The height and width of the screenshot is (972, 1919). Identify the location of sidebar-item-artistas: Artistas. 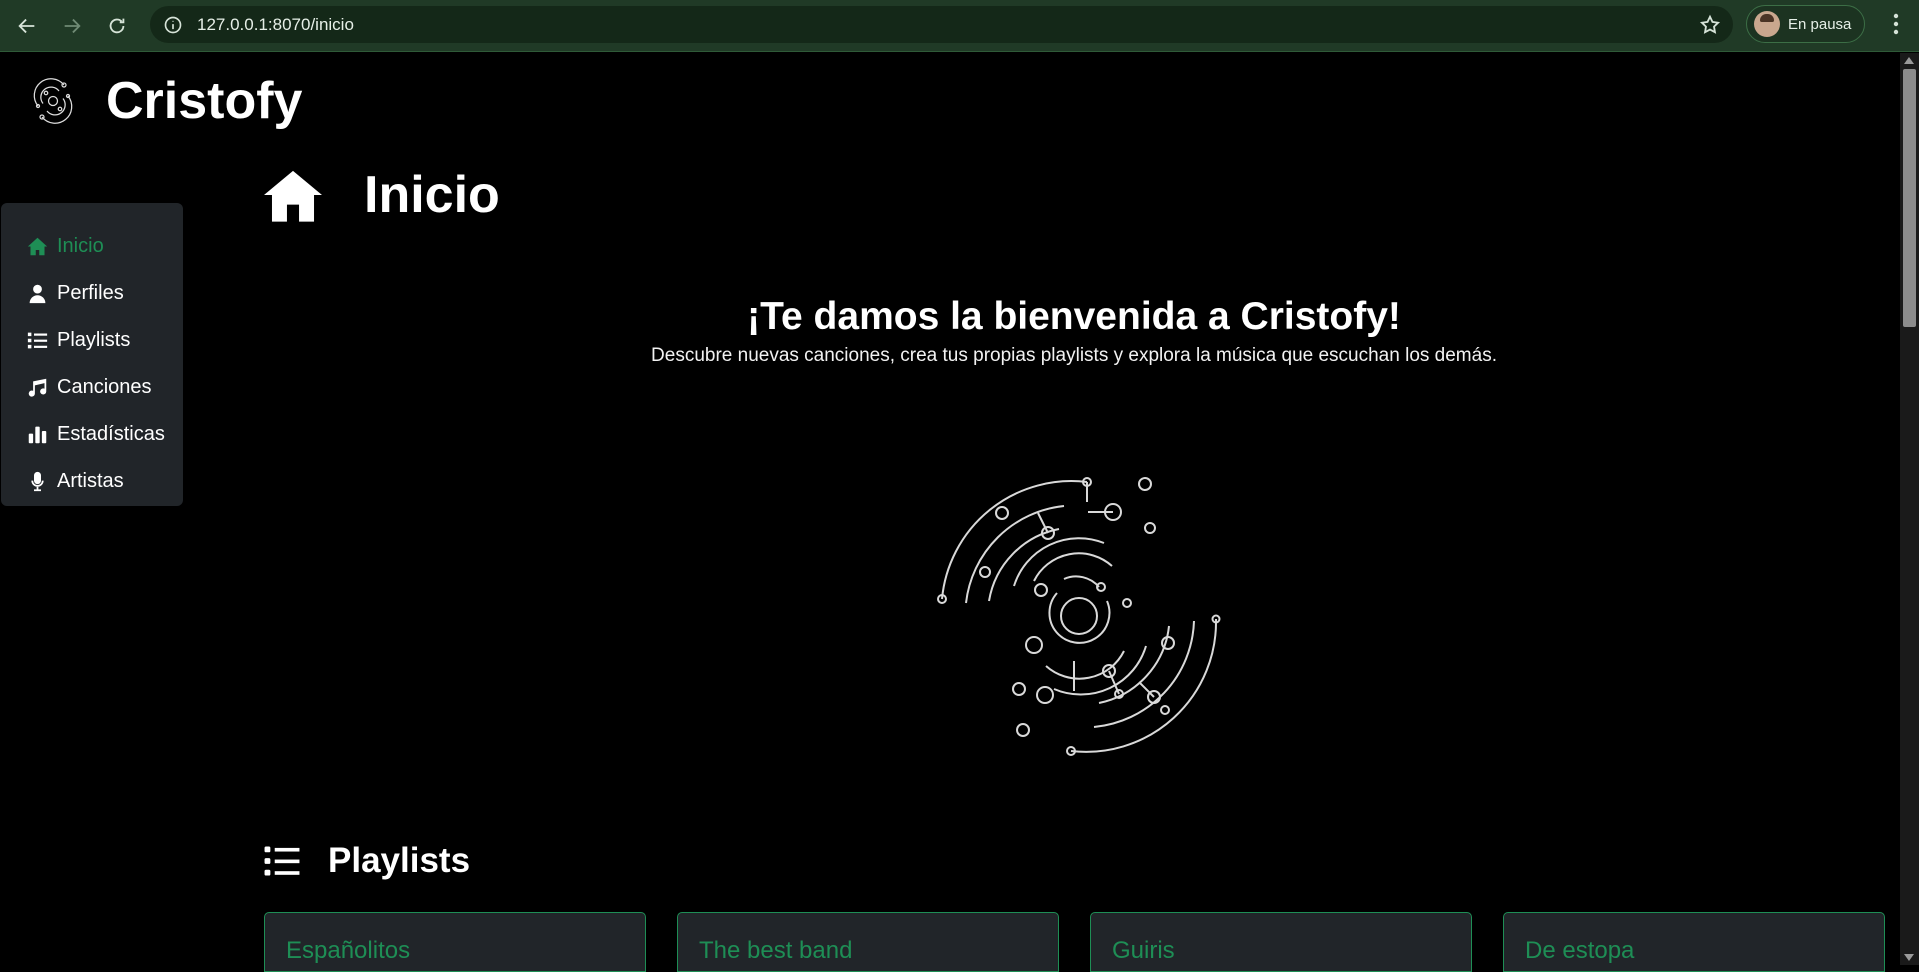
(92, 481).